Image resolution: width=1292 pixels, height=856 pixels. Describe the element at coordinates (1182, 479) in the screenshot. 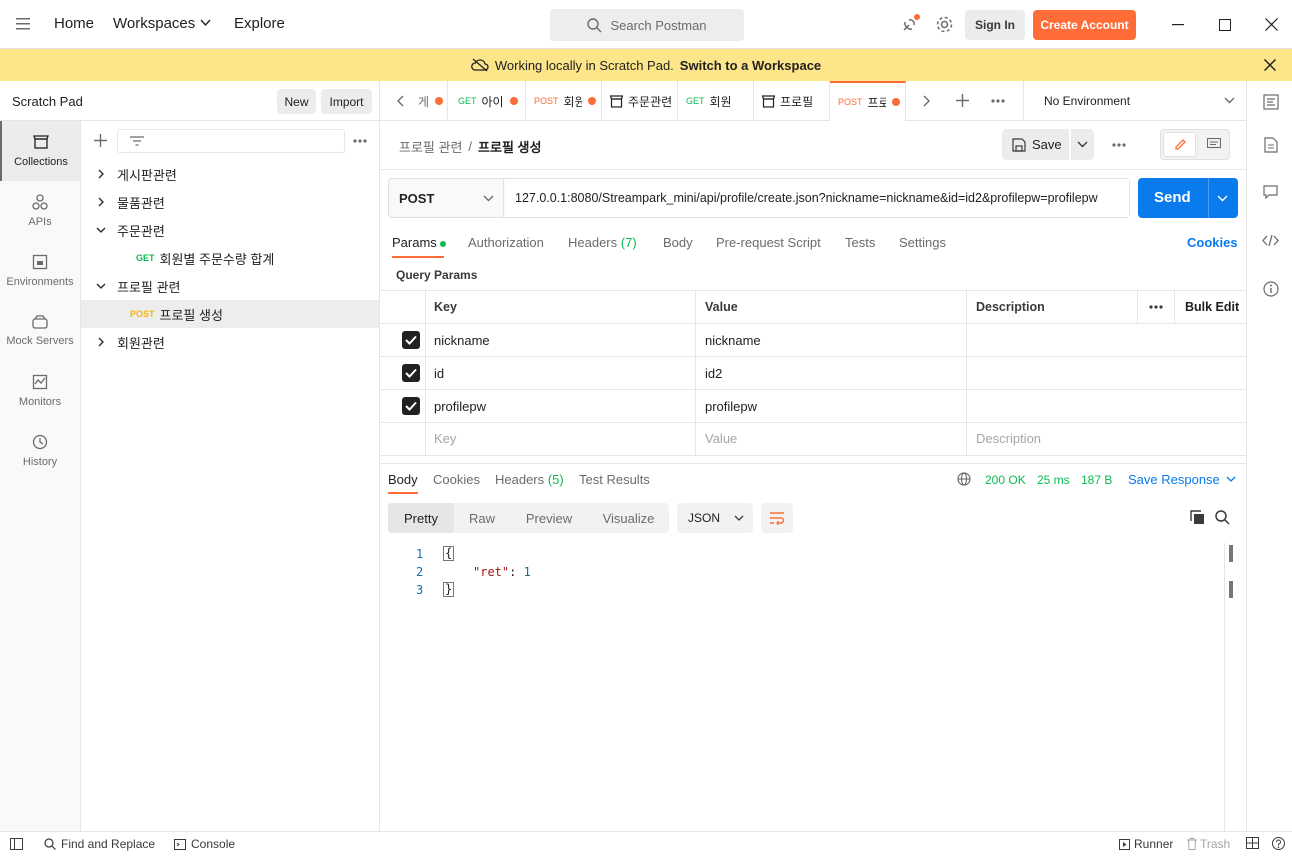

I see `save-response-button: Save Response` at that location.